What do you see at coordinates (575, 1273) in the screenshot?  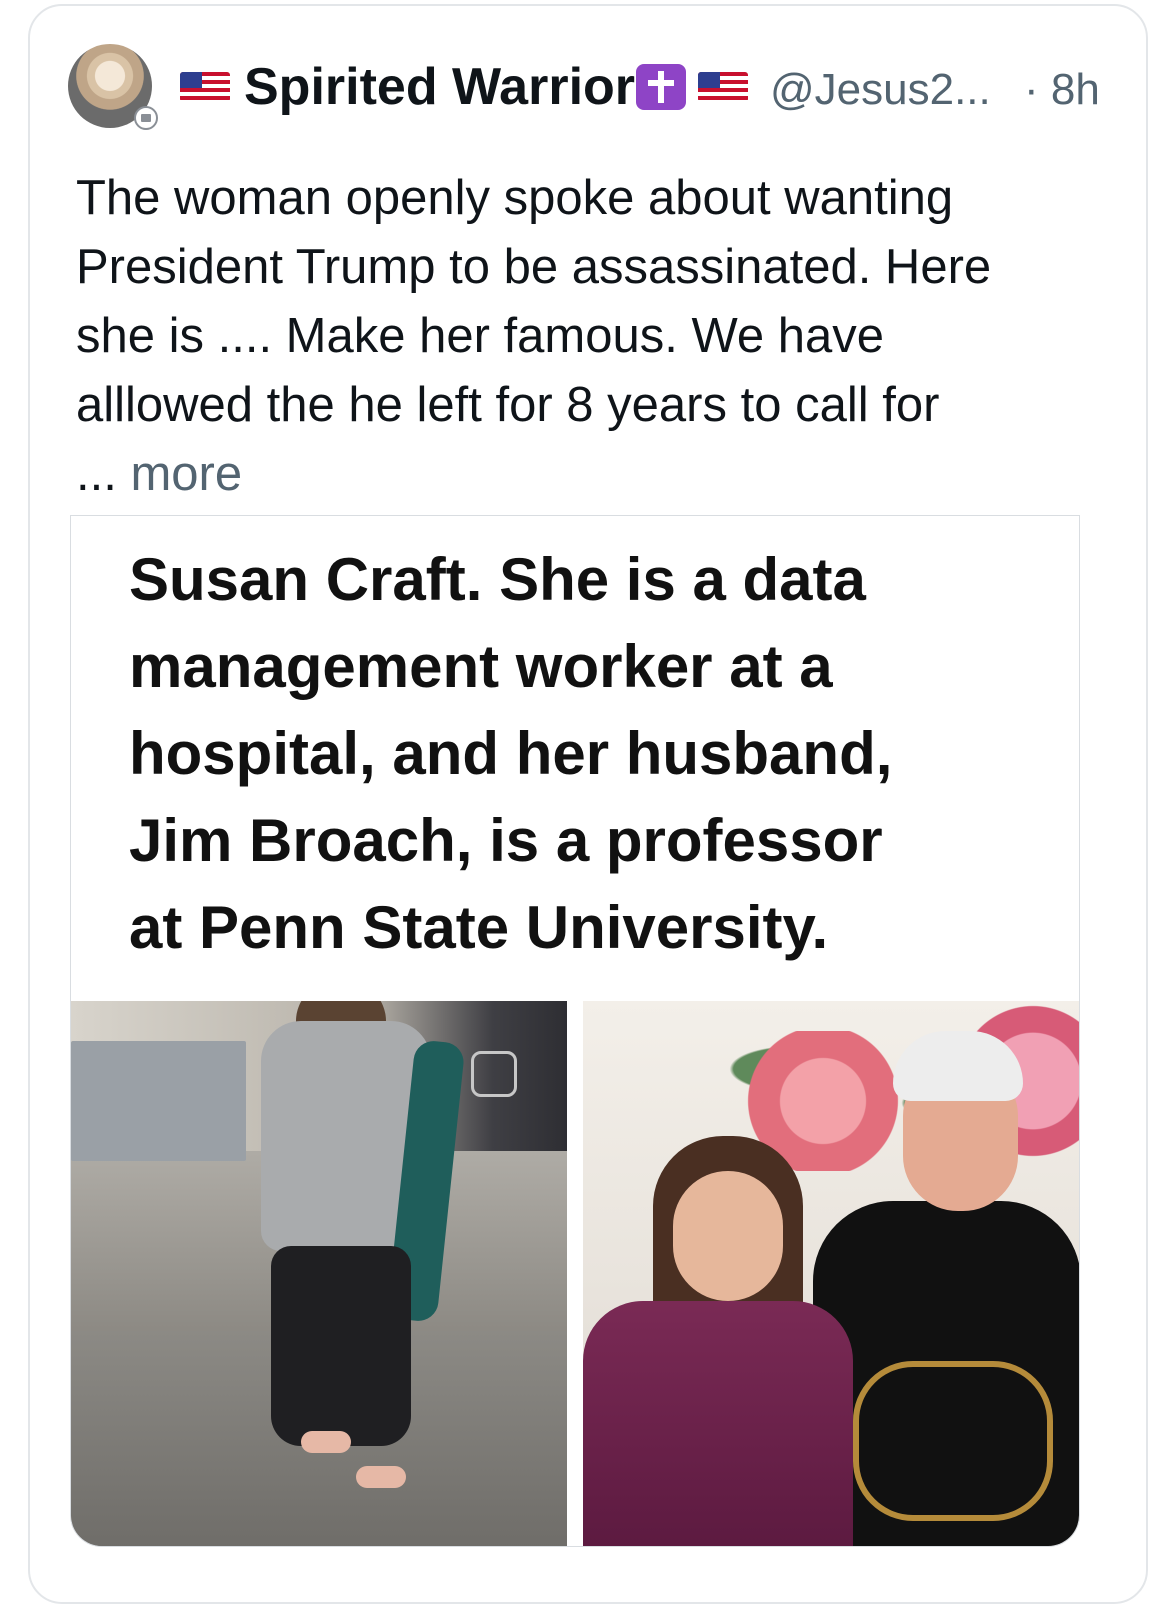 I see `photo-divider` at bounding box center [575, 1273].